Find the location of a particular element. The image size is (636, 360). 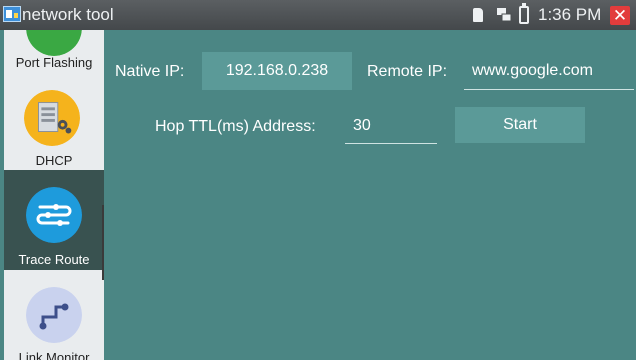

sidebar-item-label: Trace Route is located at coordinates (54, 259).